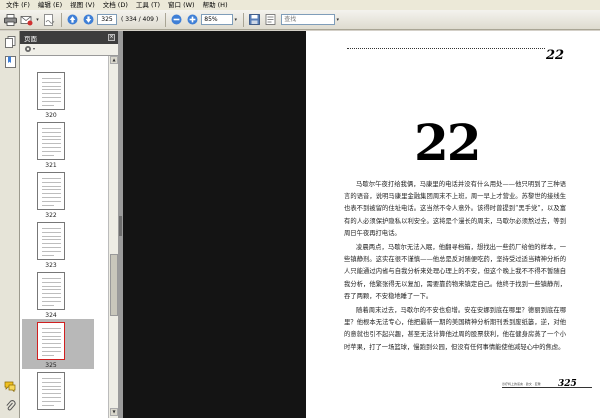 The height and width of the screenshot is (418, 600). I want to click on comments-nav-button, so click(10, 386).